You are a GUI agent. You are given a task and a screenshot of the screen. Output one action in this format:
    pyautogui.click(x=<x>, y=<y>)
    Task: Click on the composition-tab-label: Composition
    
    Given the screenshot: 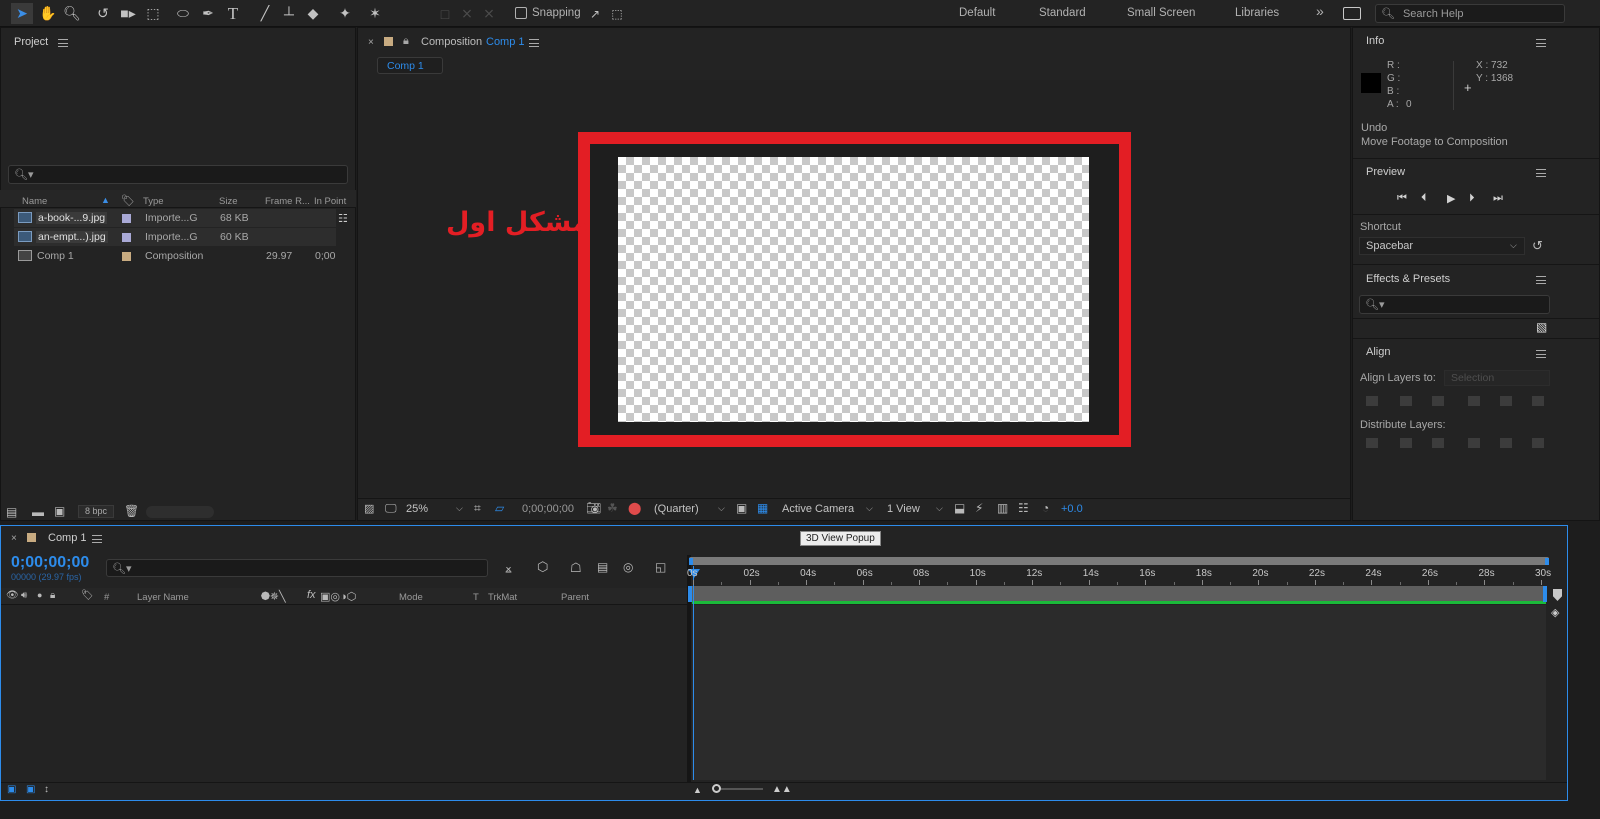 What is the action you would take?
    pyautogui.click(x=451, y=42)
    